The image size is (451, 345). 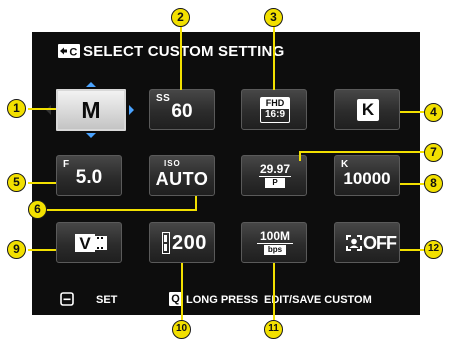 I want to click on custom-setting-icon: C, so click(x=69, y=51).